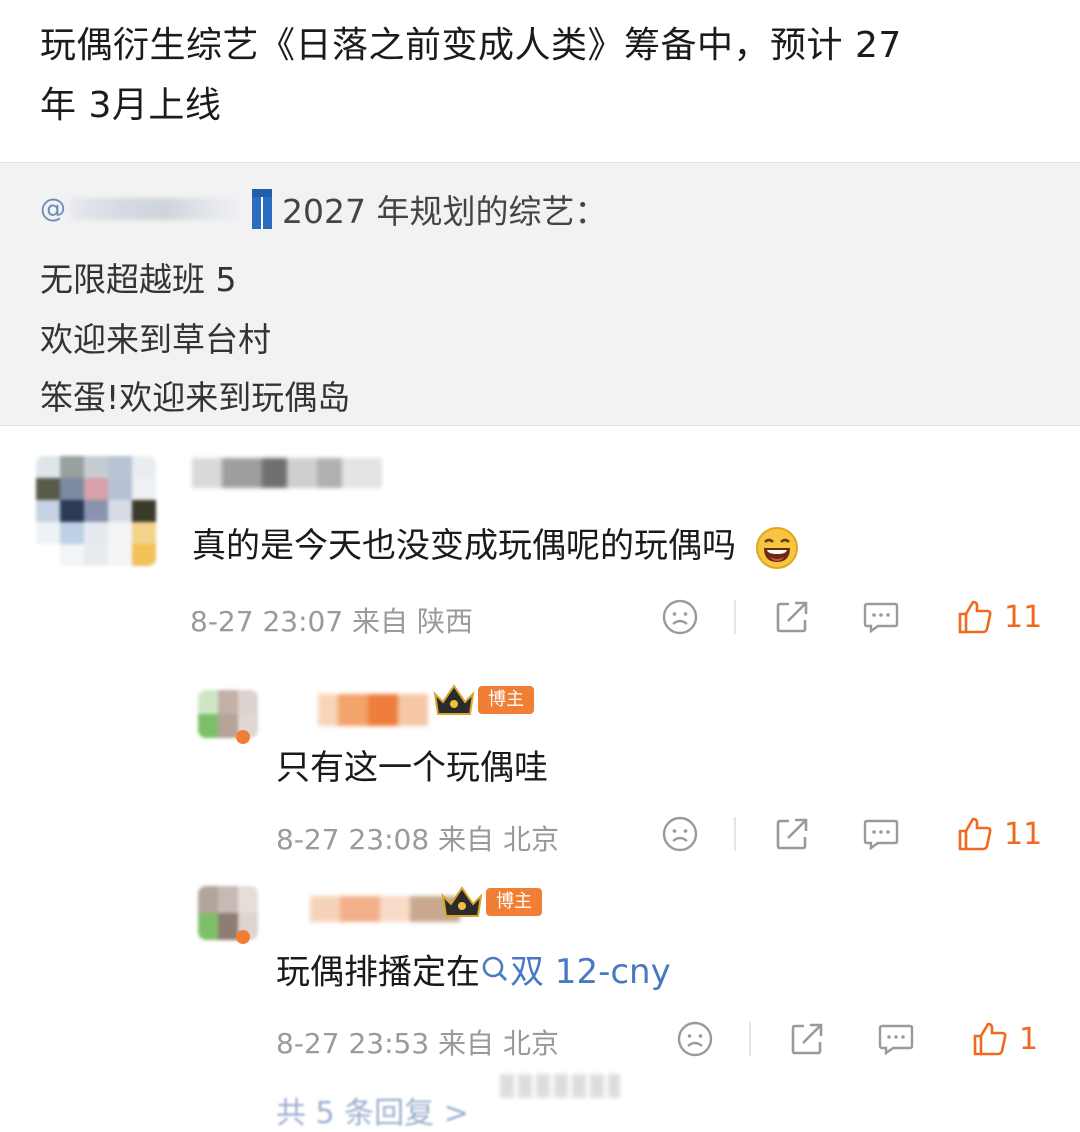 The height and width of the screenshot is (1132, 1080). What do you see at coordinates (1029, 1039) in the screenshot?
I see `like-count: 1` at bounding box center [1029, 1039].